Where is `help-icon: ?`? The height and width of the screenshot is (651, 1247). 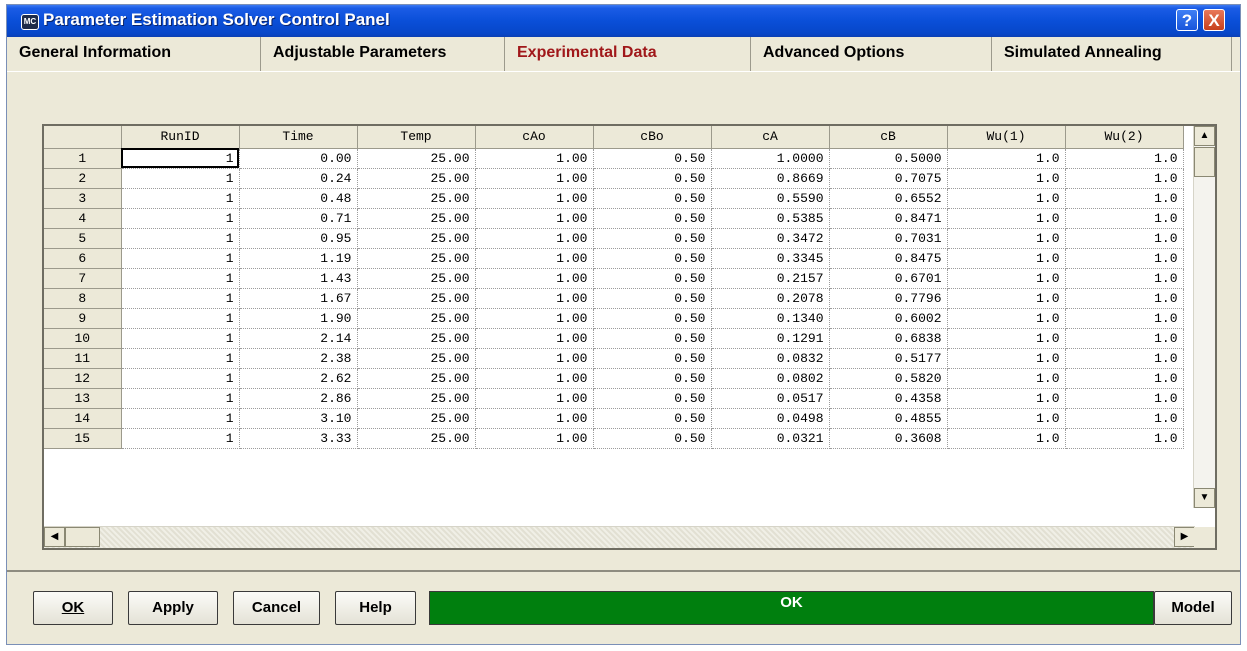
help-icon: ? is located at coordinates (1187, 20).